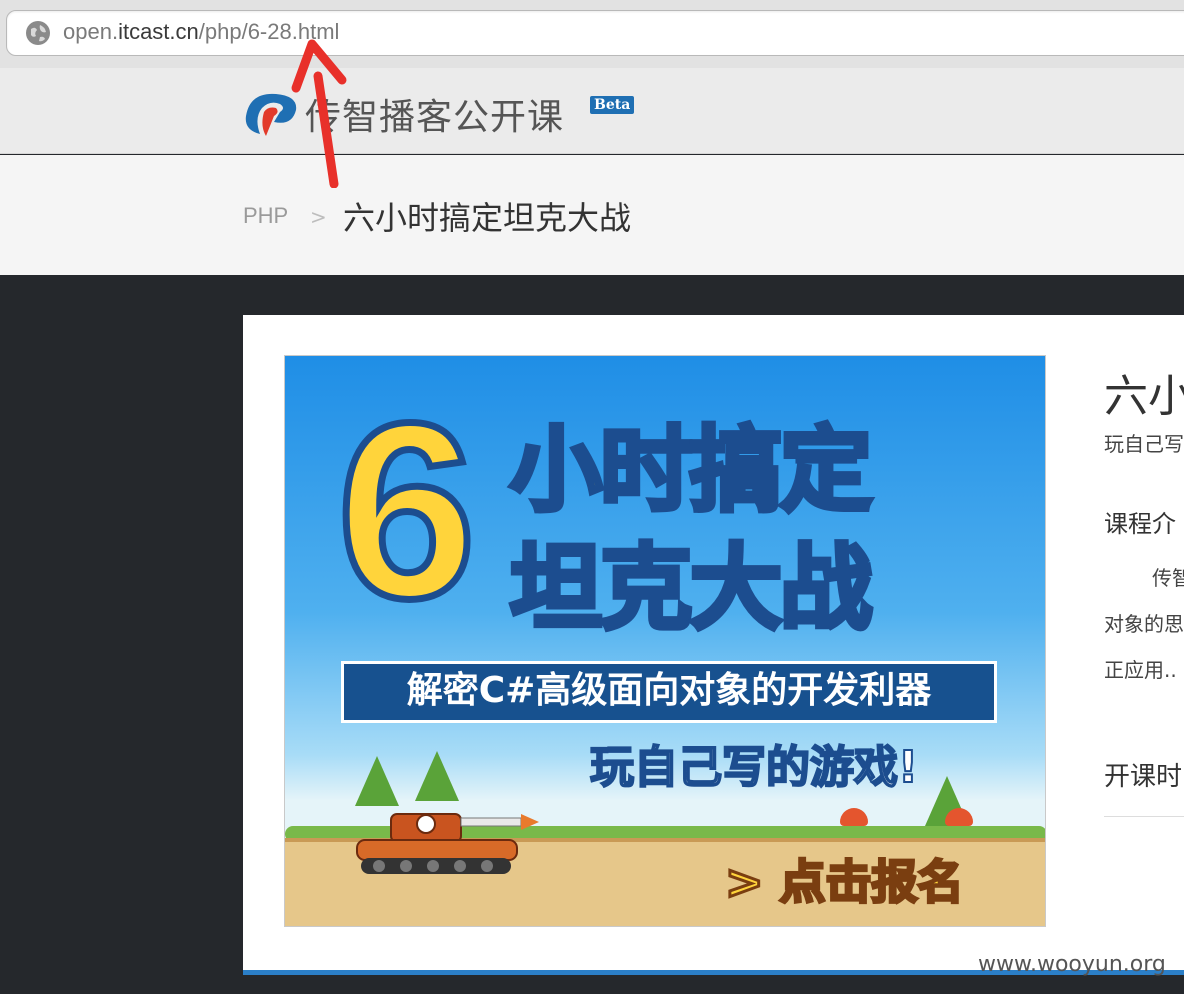  Describe the element at coordinates (595, 33) in the screenshot. I see `address-bar: open.itcast.cn/php/6-28.html` at that location.